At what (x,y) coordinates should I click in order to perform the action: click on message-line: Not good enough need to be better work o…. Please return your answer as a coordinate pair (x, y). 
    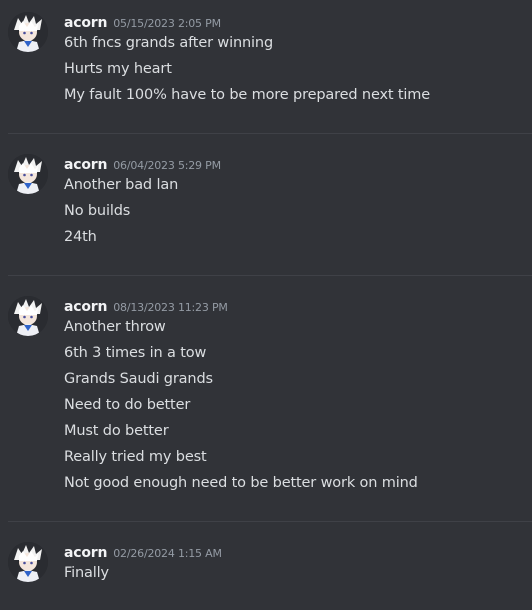
    Looking at the image, I should click on (241, 483).